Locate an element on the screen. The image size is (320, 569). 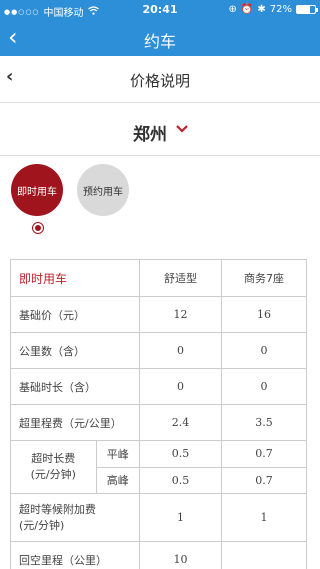
header-cell: 即时用车 is located at coordinates (75, 278).